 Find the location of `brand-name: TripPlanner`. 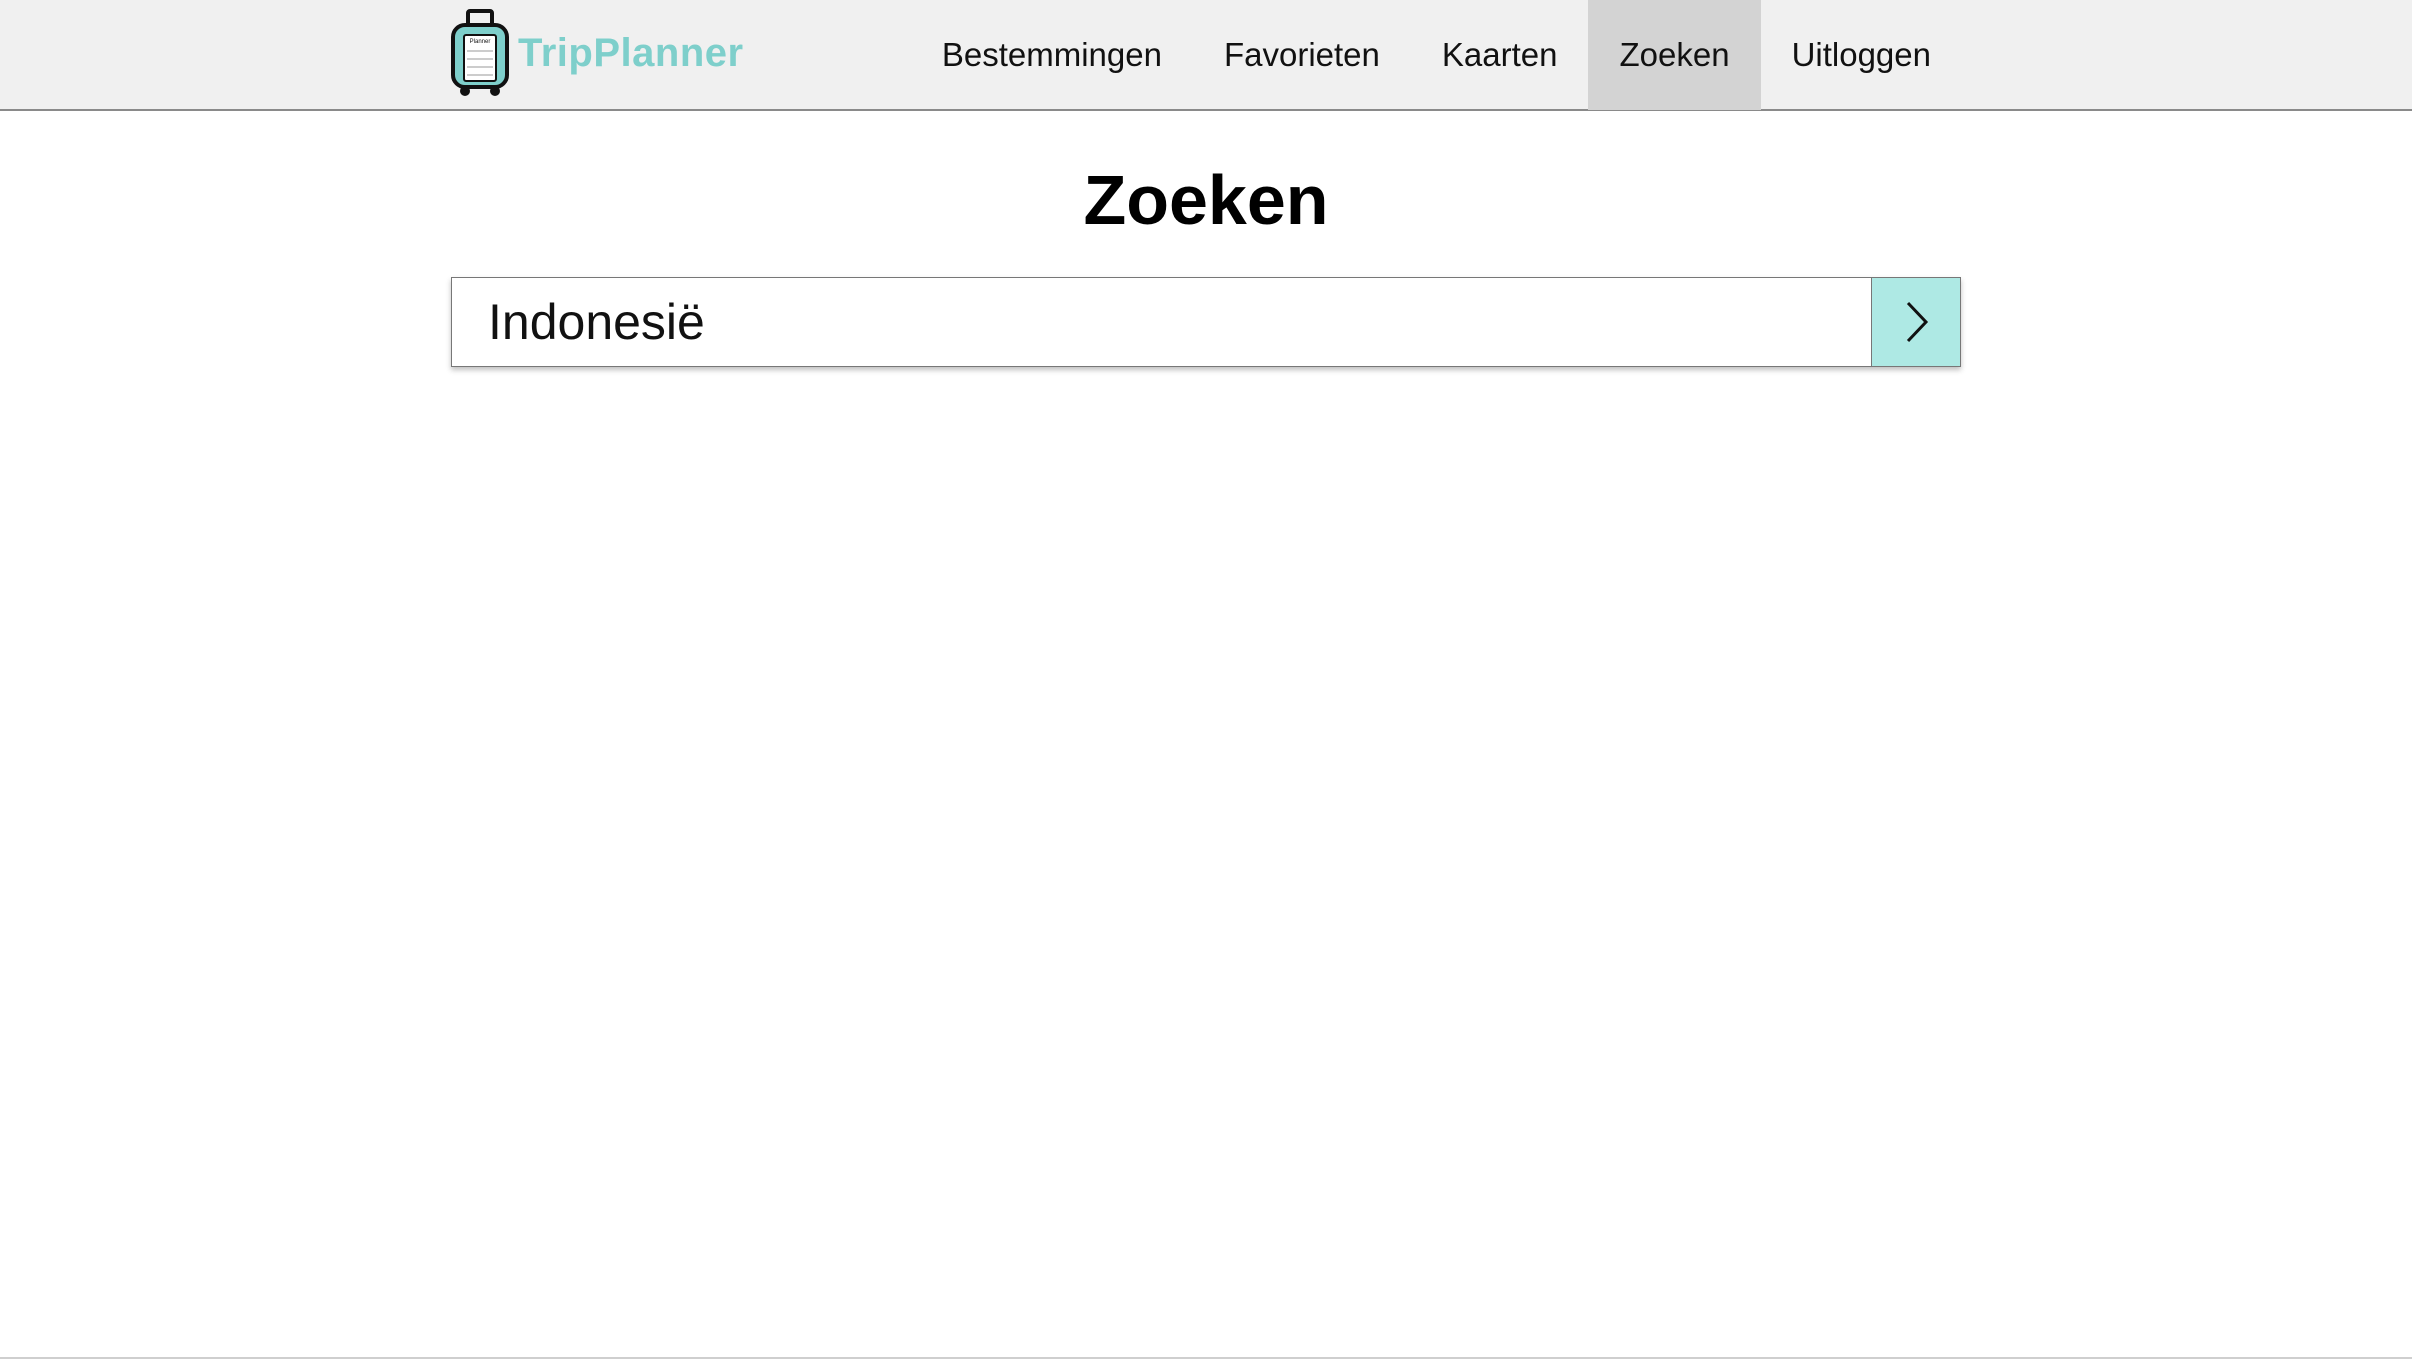

brand-name: TripPlanner is located at coordinates (631, 52).